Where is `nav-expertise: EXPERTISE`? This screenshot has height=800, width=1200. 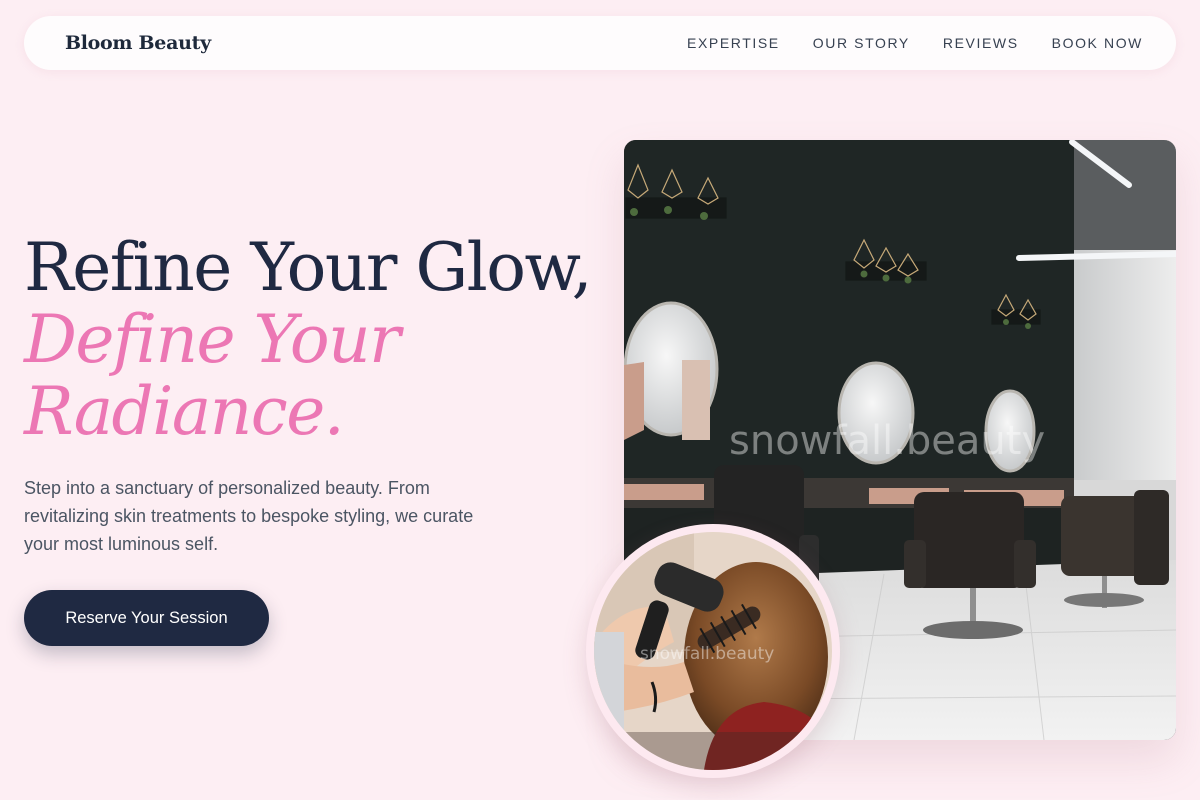 nav-expertise: EXPERTISE is located at coordinates (733, 43).